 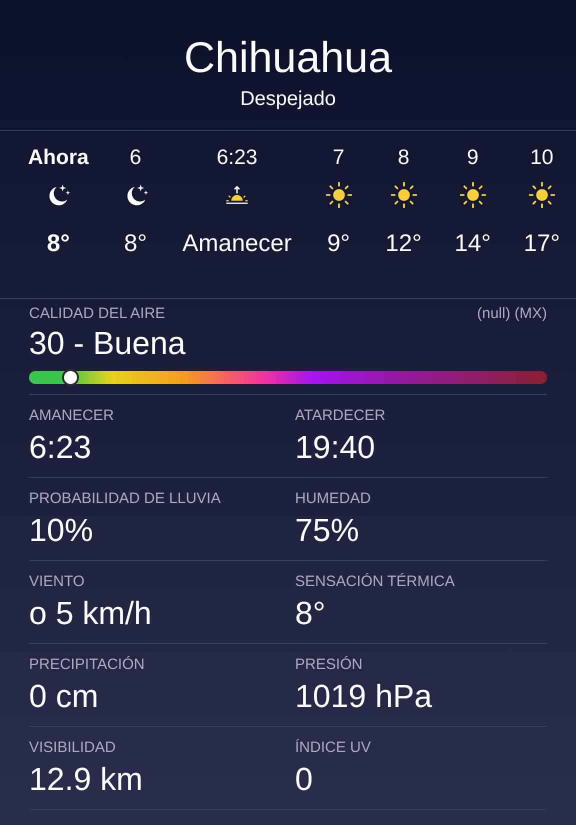 What do you see at coordinates (60, 447) in the screenshot?
I see `detail-value: 6:23` at bounding box center [60, 447].